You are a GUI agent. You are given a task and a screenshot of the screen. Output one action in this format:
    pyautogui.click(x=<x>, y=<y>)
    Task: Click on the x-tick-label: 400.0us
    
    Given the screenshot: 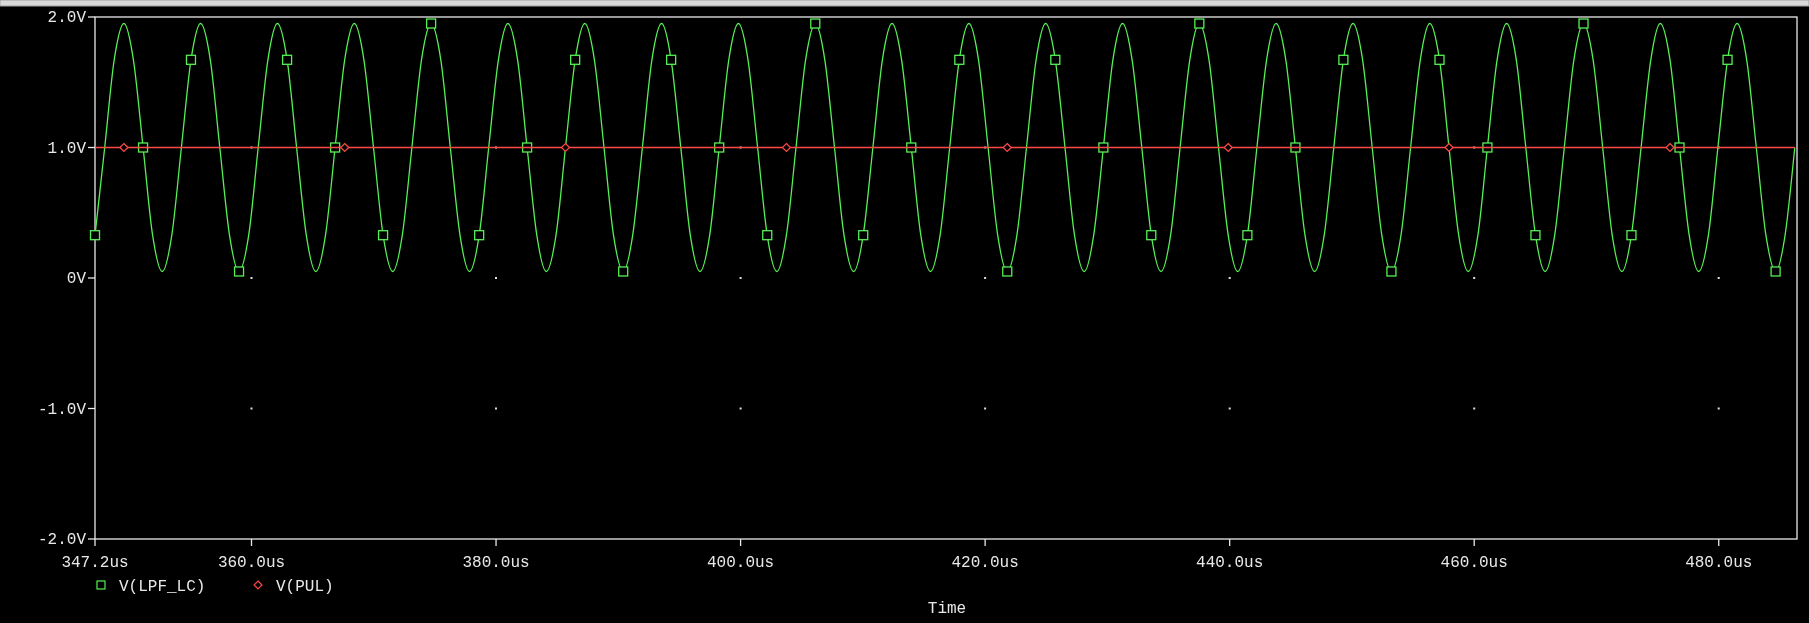 What is the action you would take?
    pyautogui.click(x=741, y=563)
    